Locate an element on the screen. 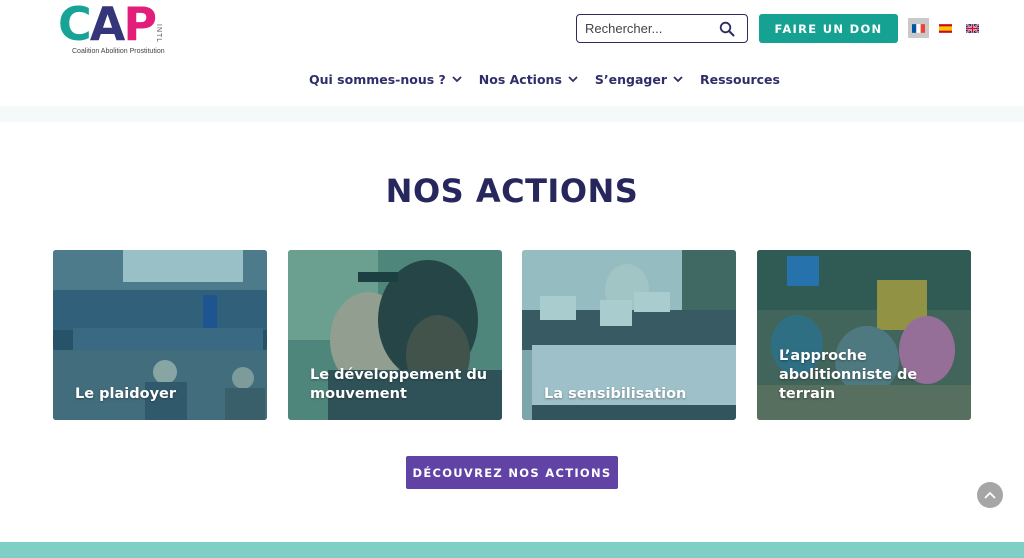 This screenshot has width=1024, height=558. logo-letter-a: A is located at coordinates (107, 25).